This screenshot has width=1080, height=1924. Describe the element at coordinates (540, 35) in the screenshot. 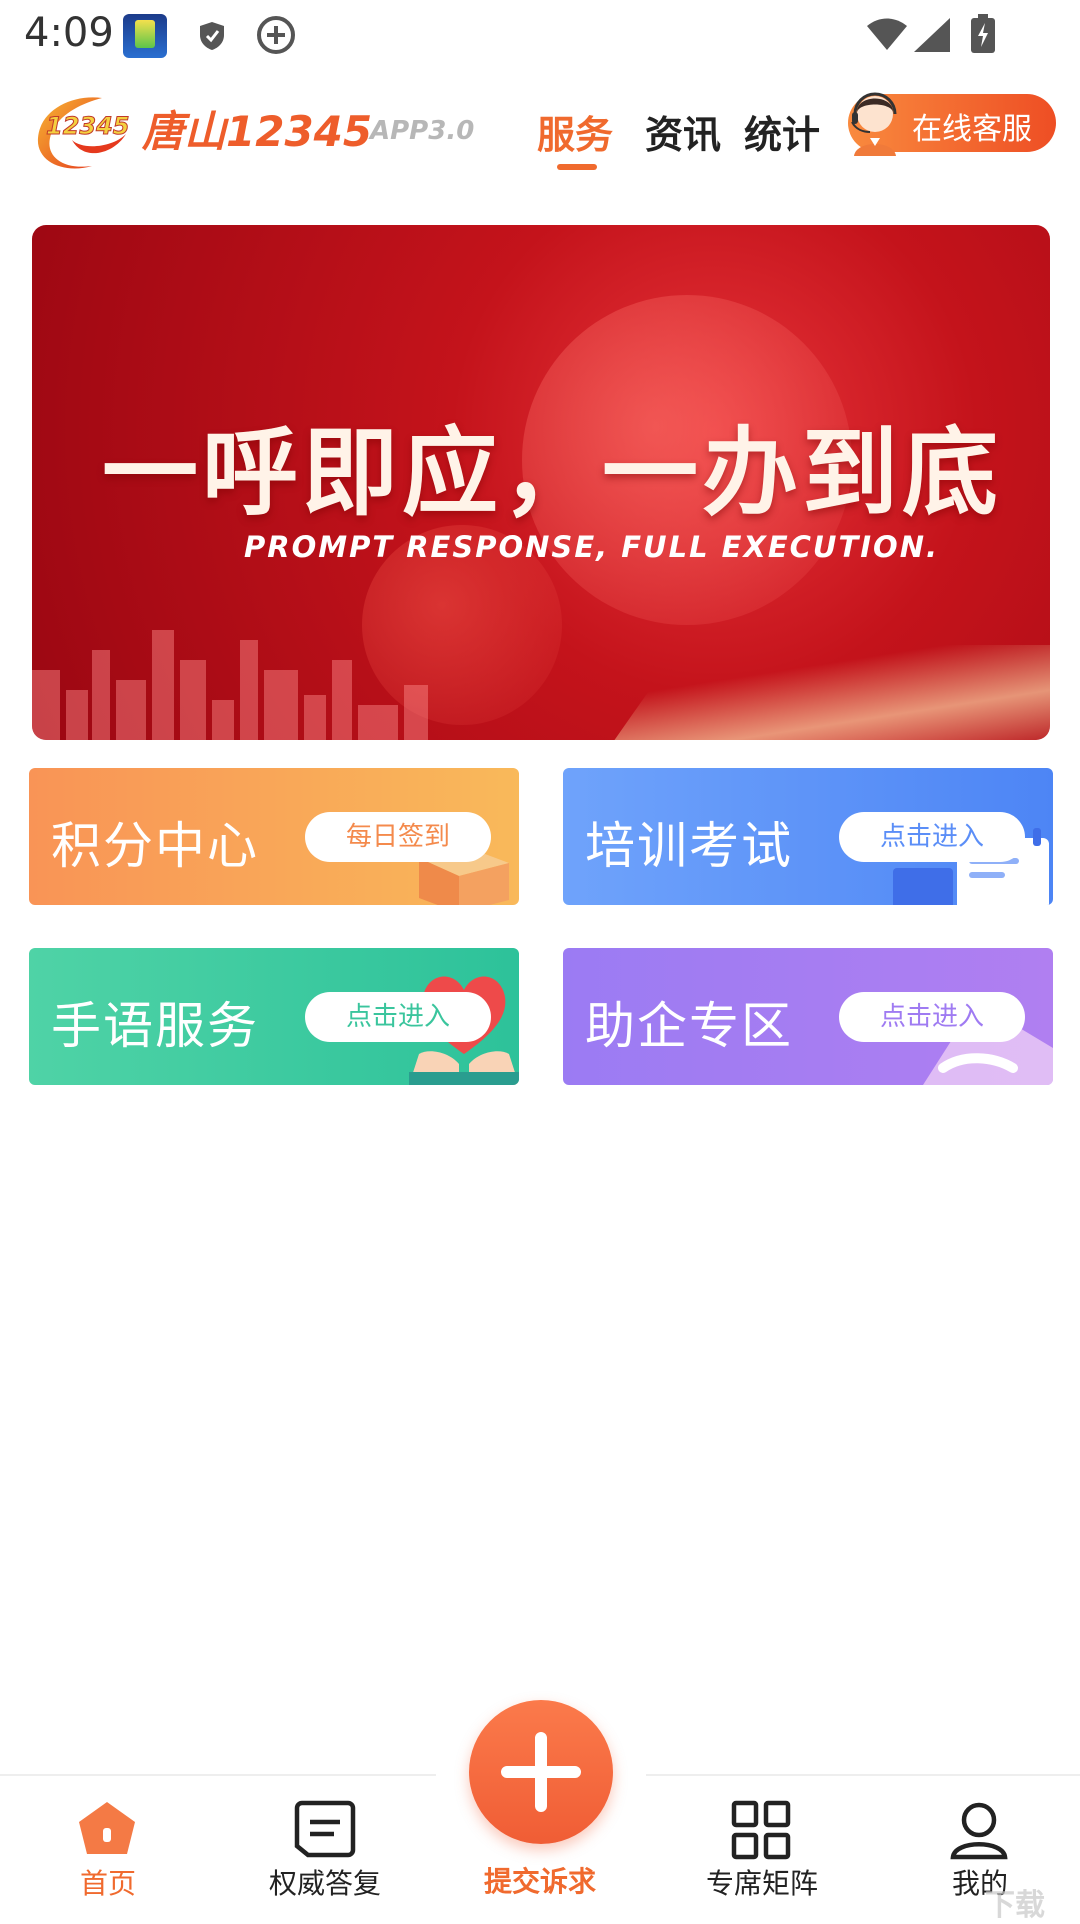

I see `status-bar: 4:09` at that location.